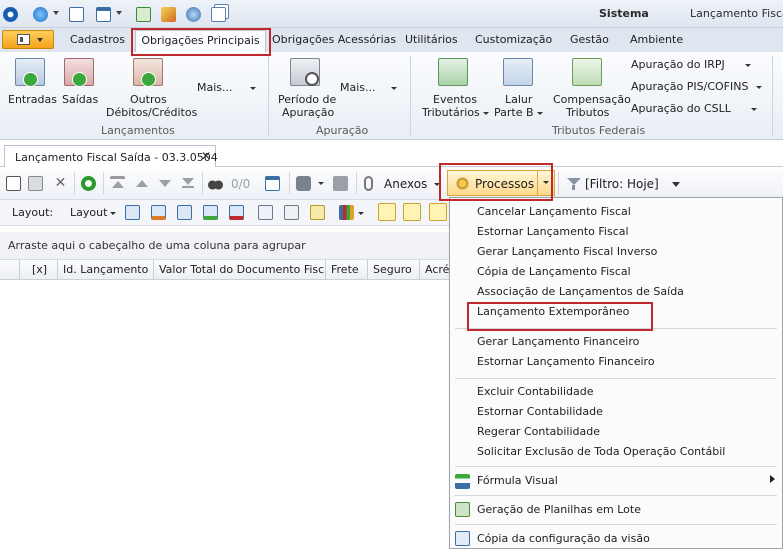 This screenshot has width=783, height=549. What do you see at coordinates (656, 39) in the screenshot?
I see `tab-ambiente: Ambiente` at bounding box center [656, 39].